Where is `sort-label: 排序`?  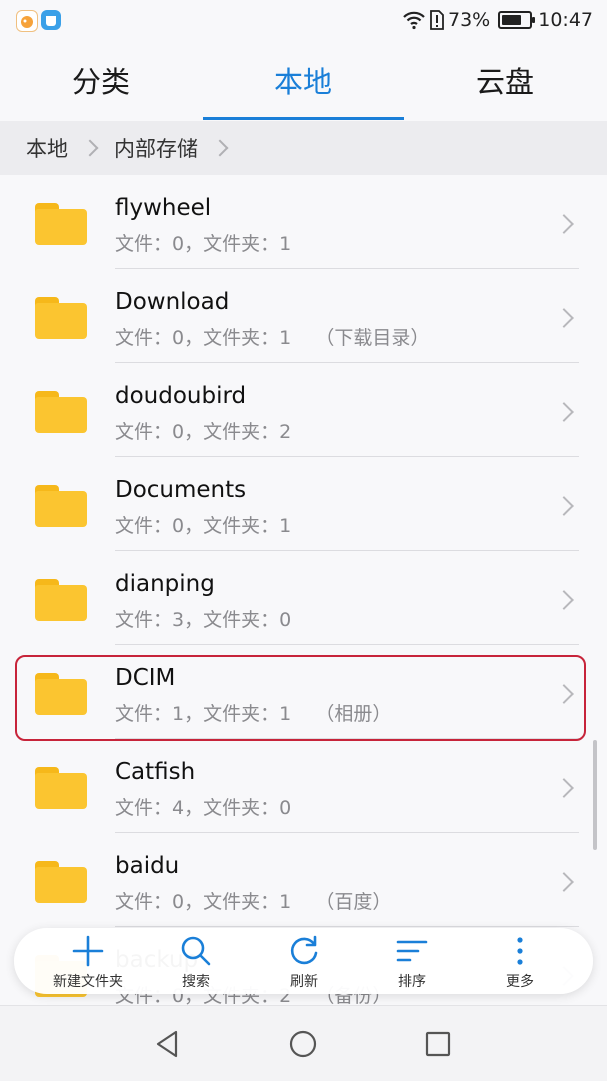
sort-label: 排序 is located at coordinates (412, 982).